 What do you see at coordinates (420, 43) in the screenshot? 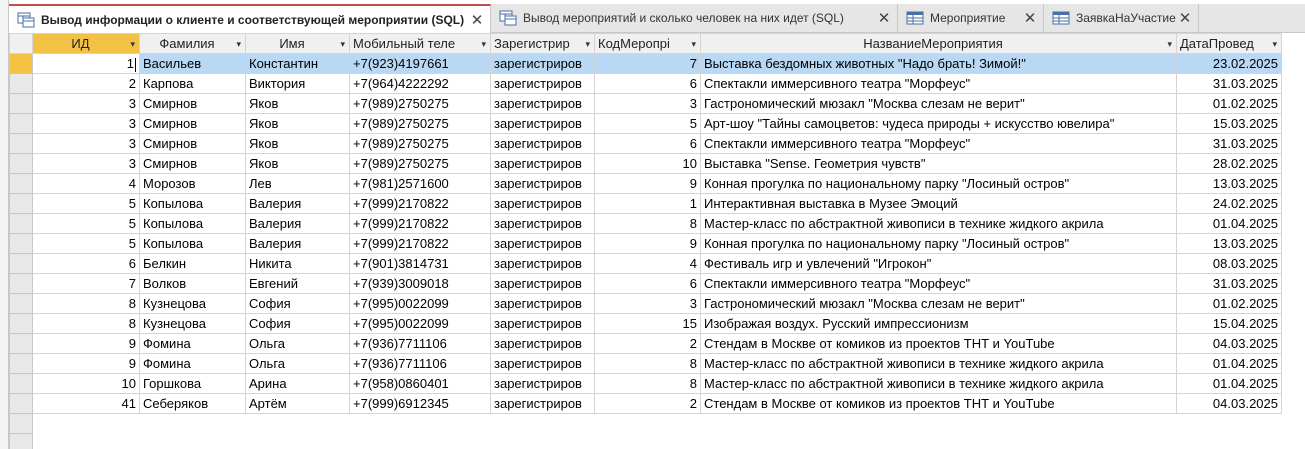
I see `column-header-phone: Мобильный теле ▾` at bounding box center [420, 43].